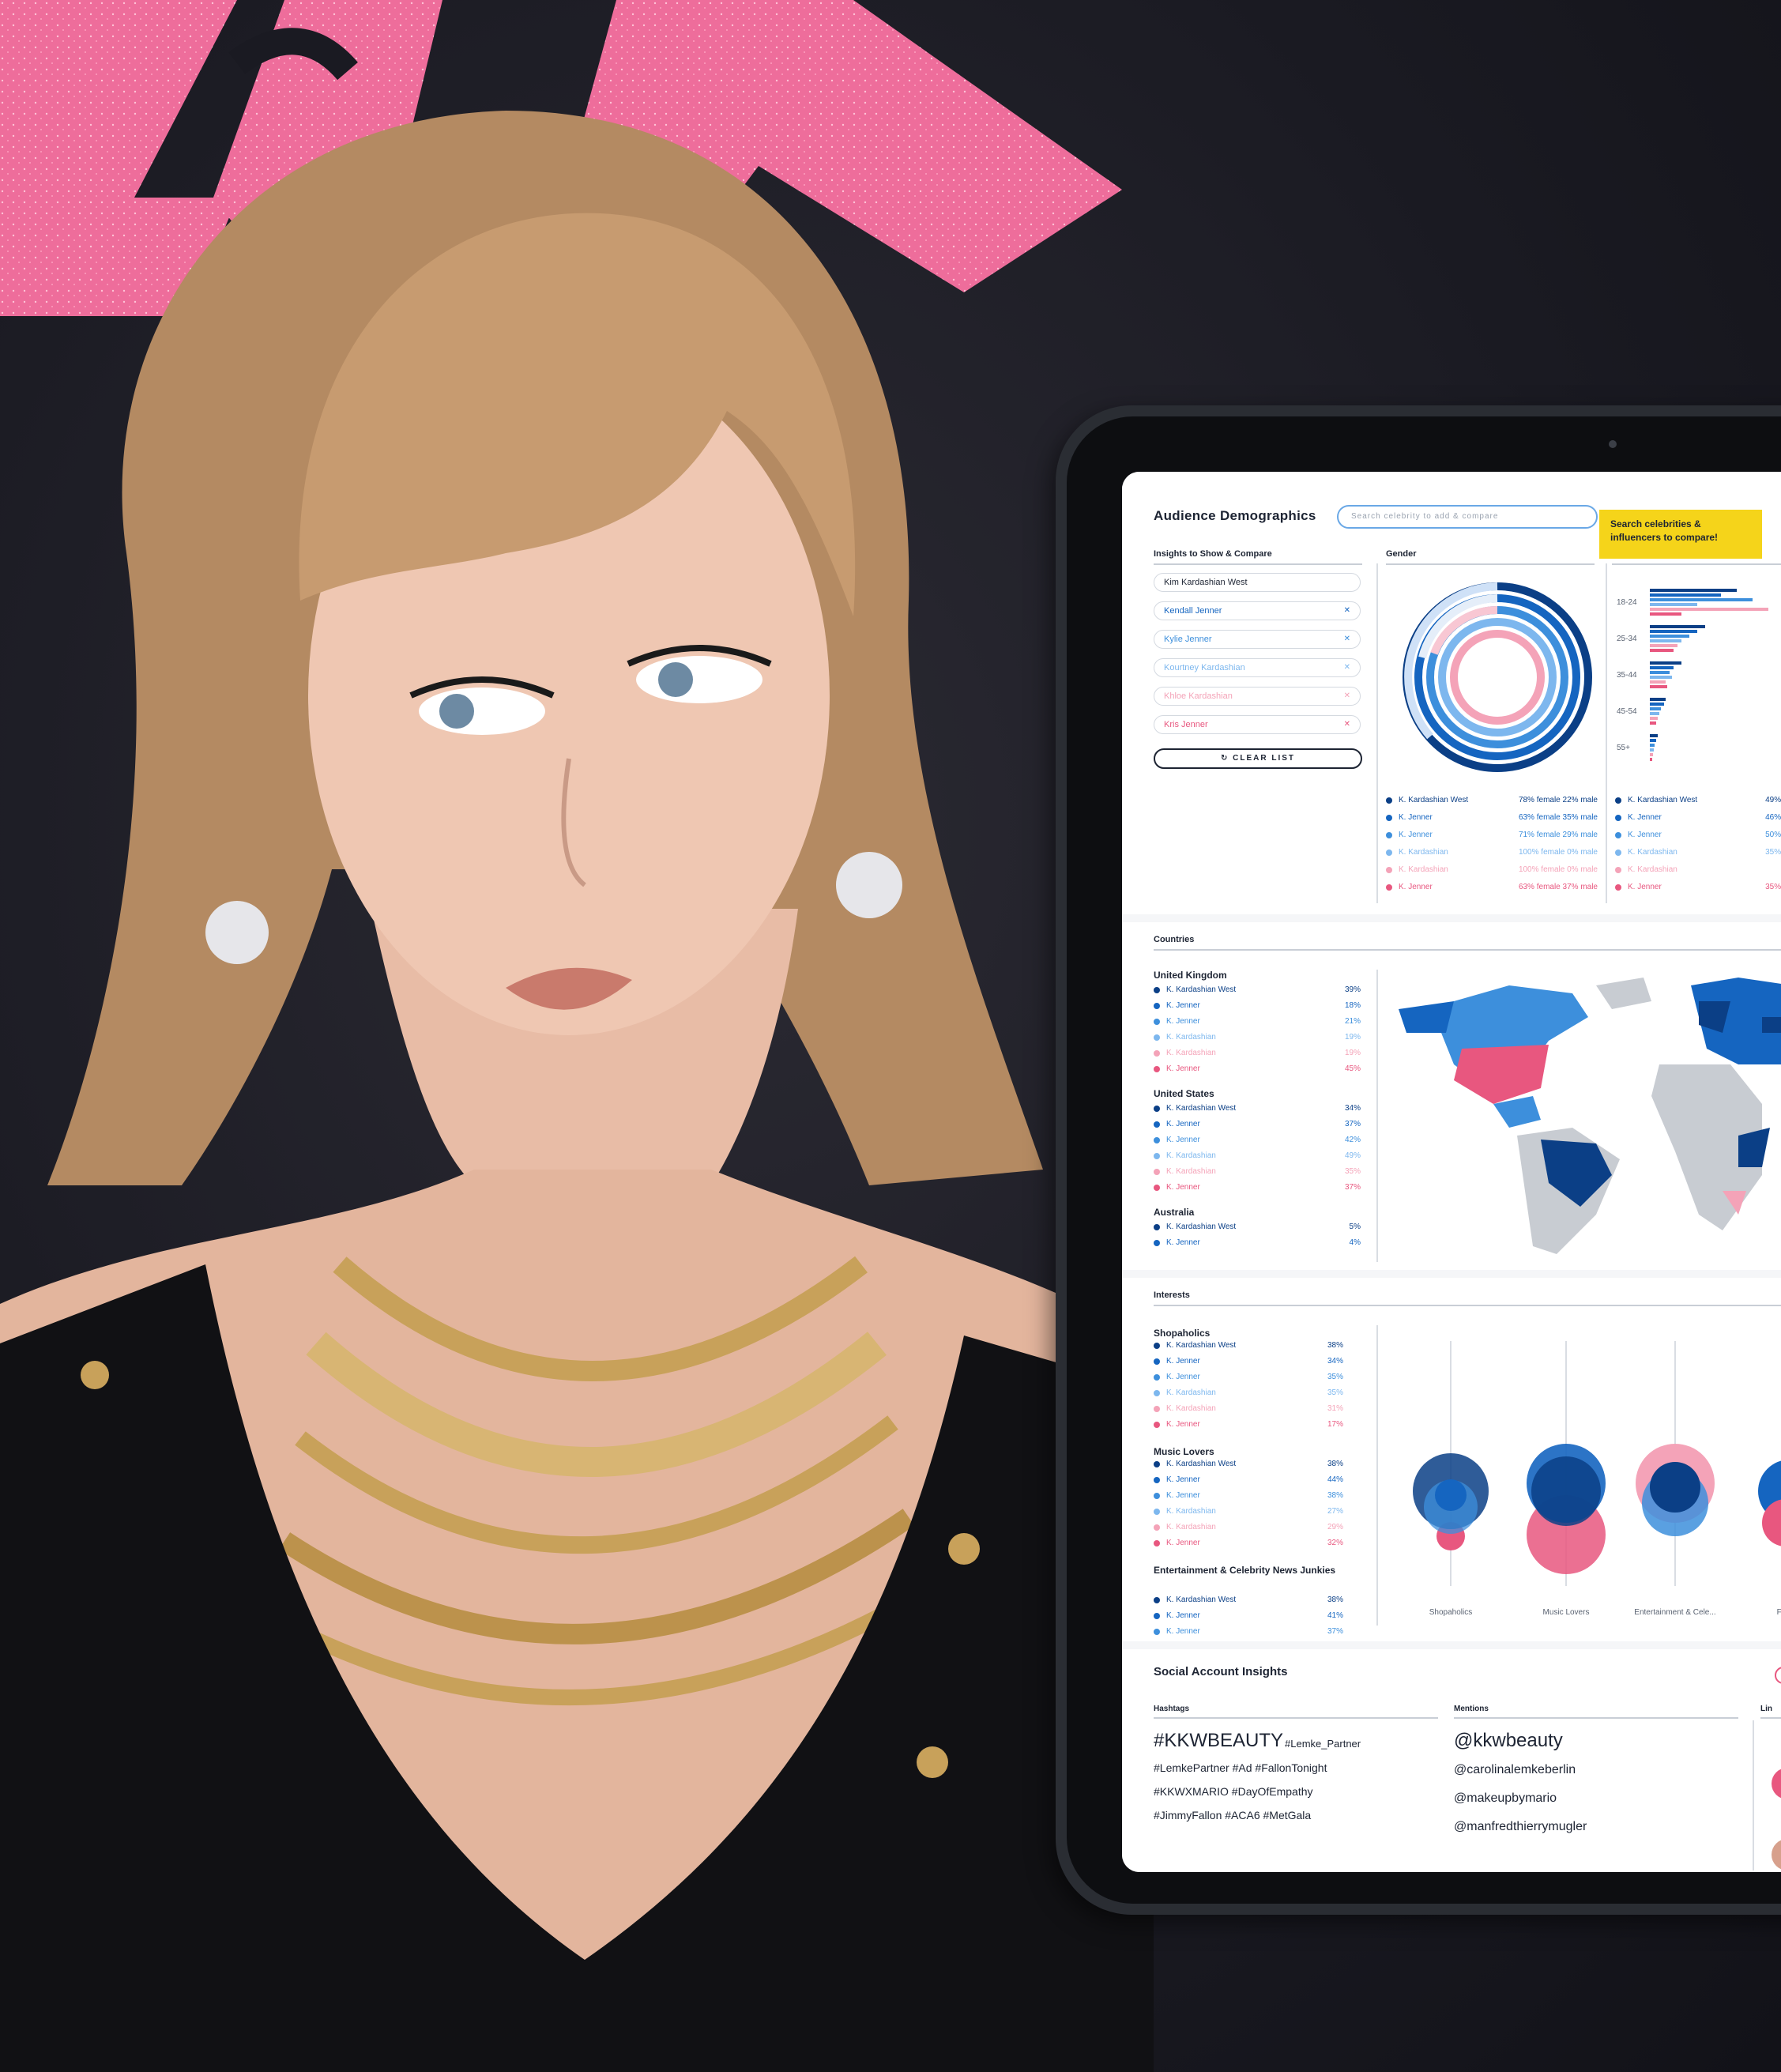 The image size is (1781, 2072). I want to click on interest-value: 44%, so click(1335, 1479).